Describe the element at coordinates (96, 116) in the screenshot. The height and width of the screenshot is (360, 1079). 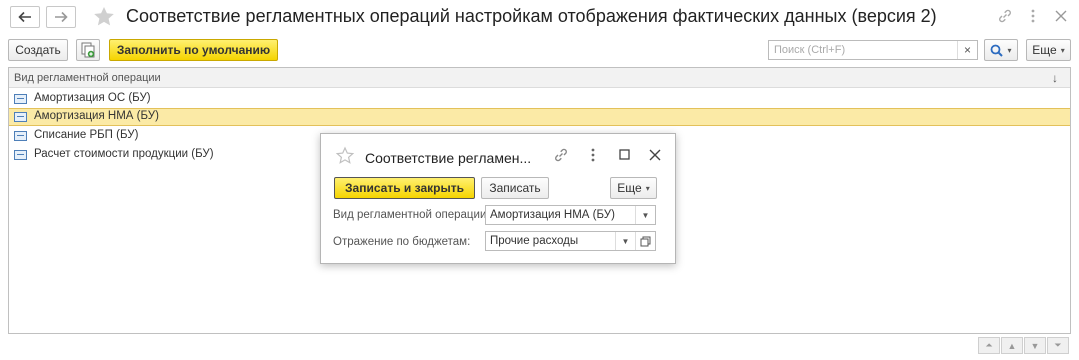
I see `row-label: Амортизация НМА (БУ)` at that location.